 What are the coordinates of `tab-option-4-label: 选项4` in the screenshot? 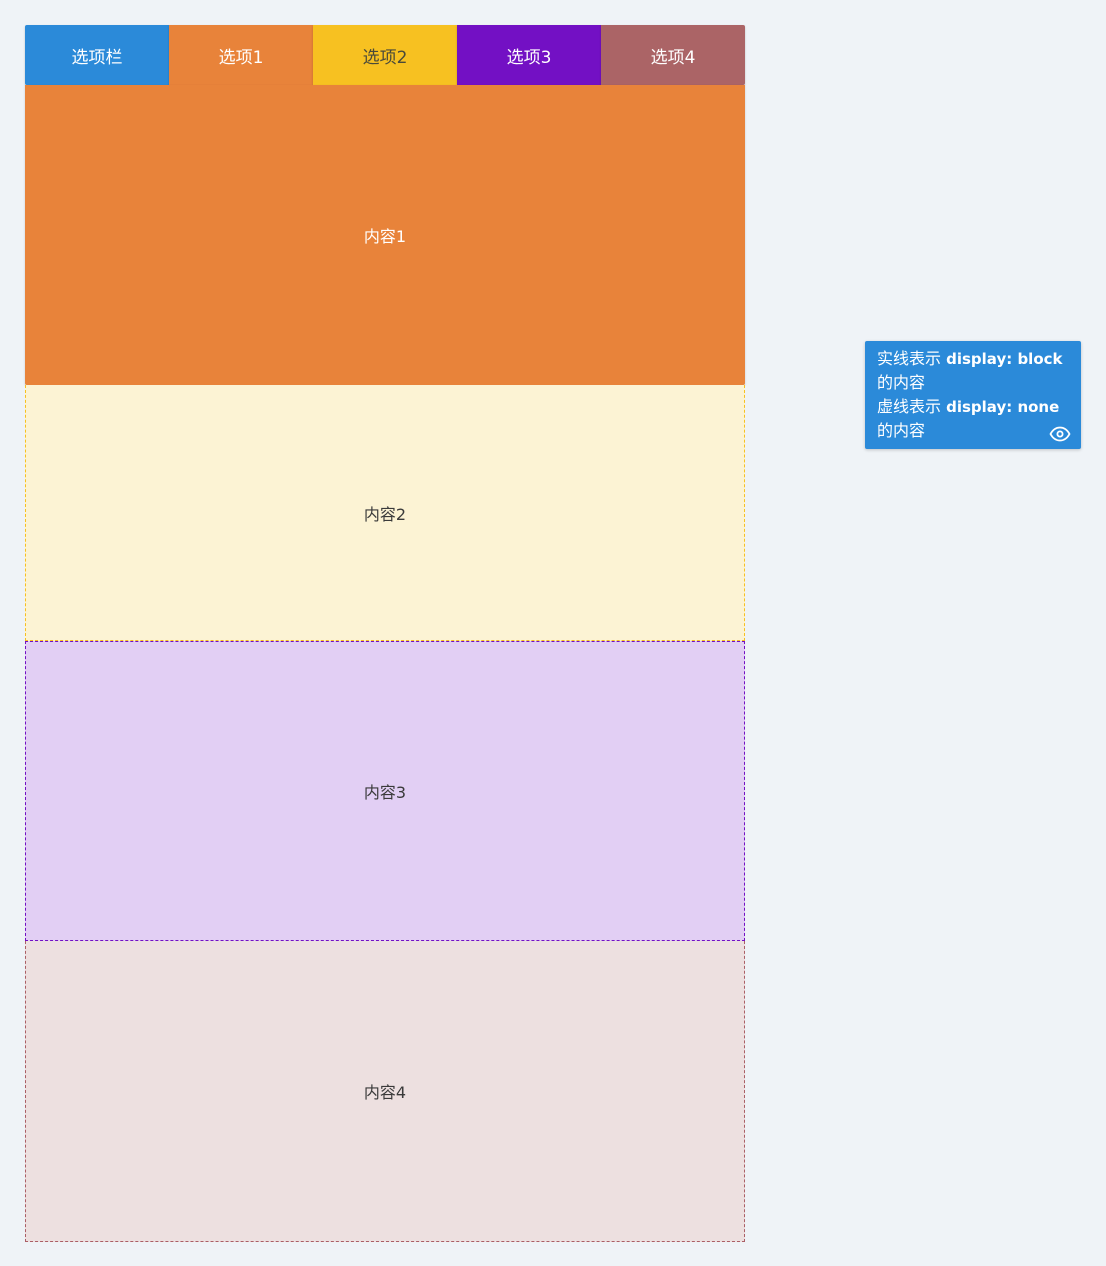 It's located at (673, 57).